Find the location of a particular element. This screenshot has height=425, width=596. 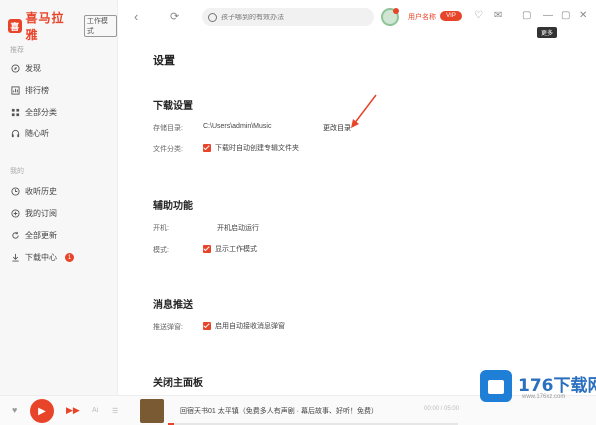

watermark-logo is located at coordinates (496, 386).